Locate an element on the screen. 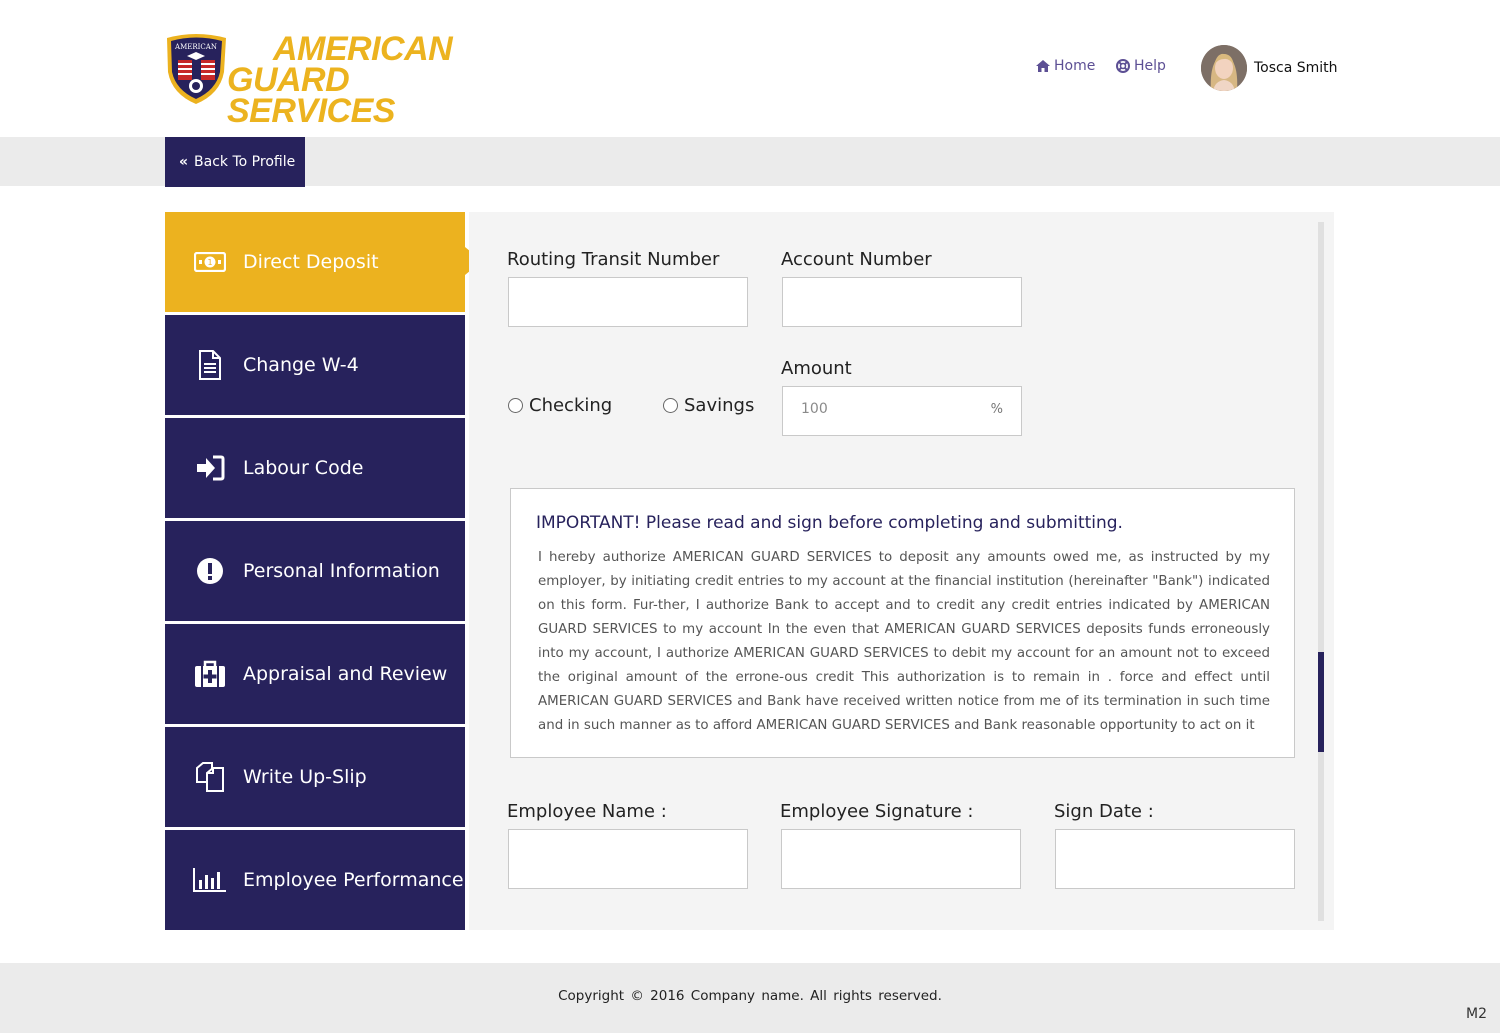 The image size is (1500, 1033). routing-number-label: Routing Transit Number is located at coordinates (613, 259).